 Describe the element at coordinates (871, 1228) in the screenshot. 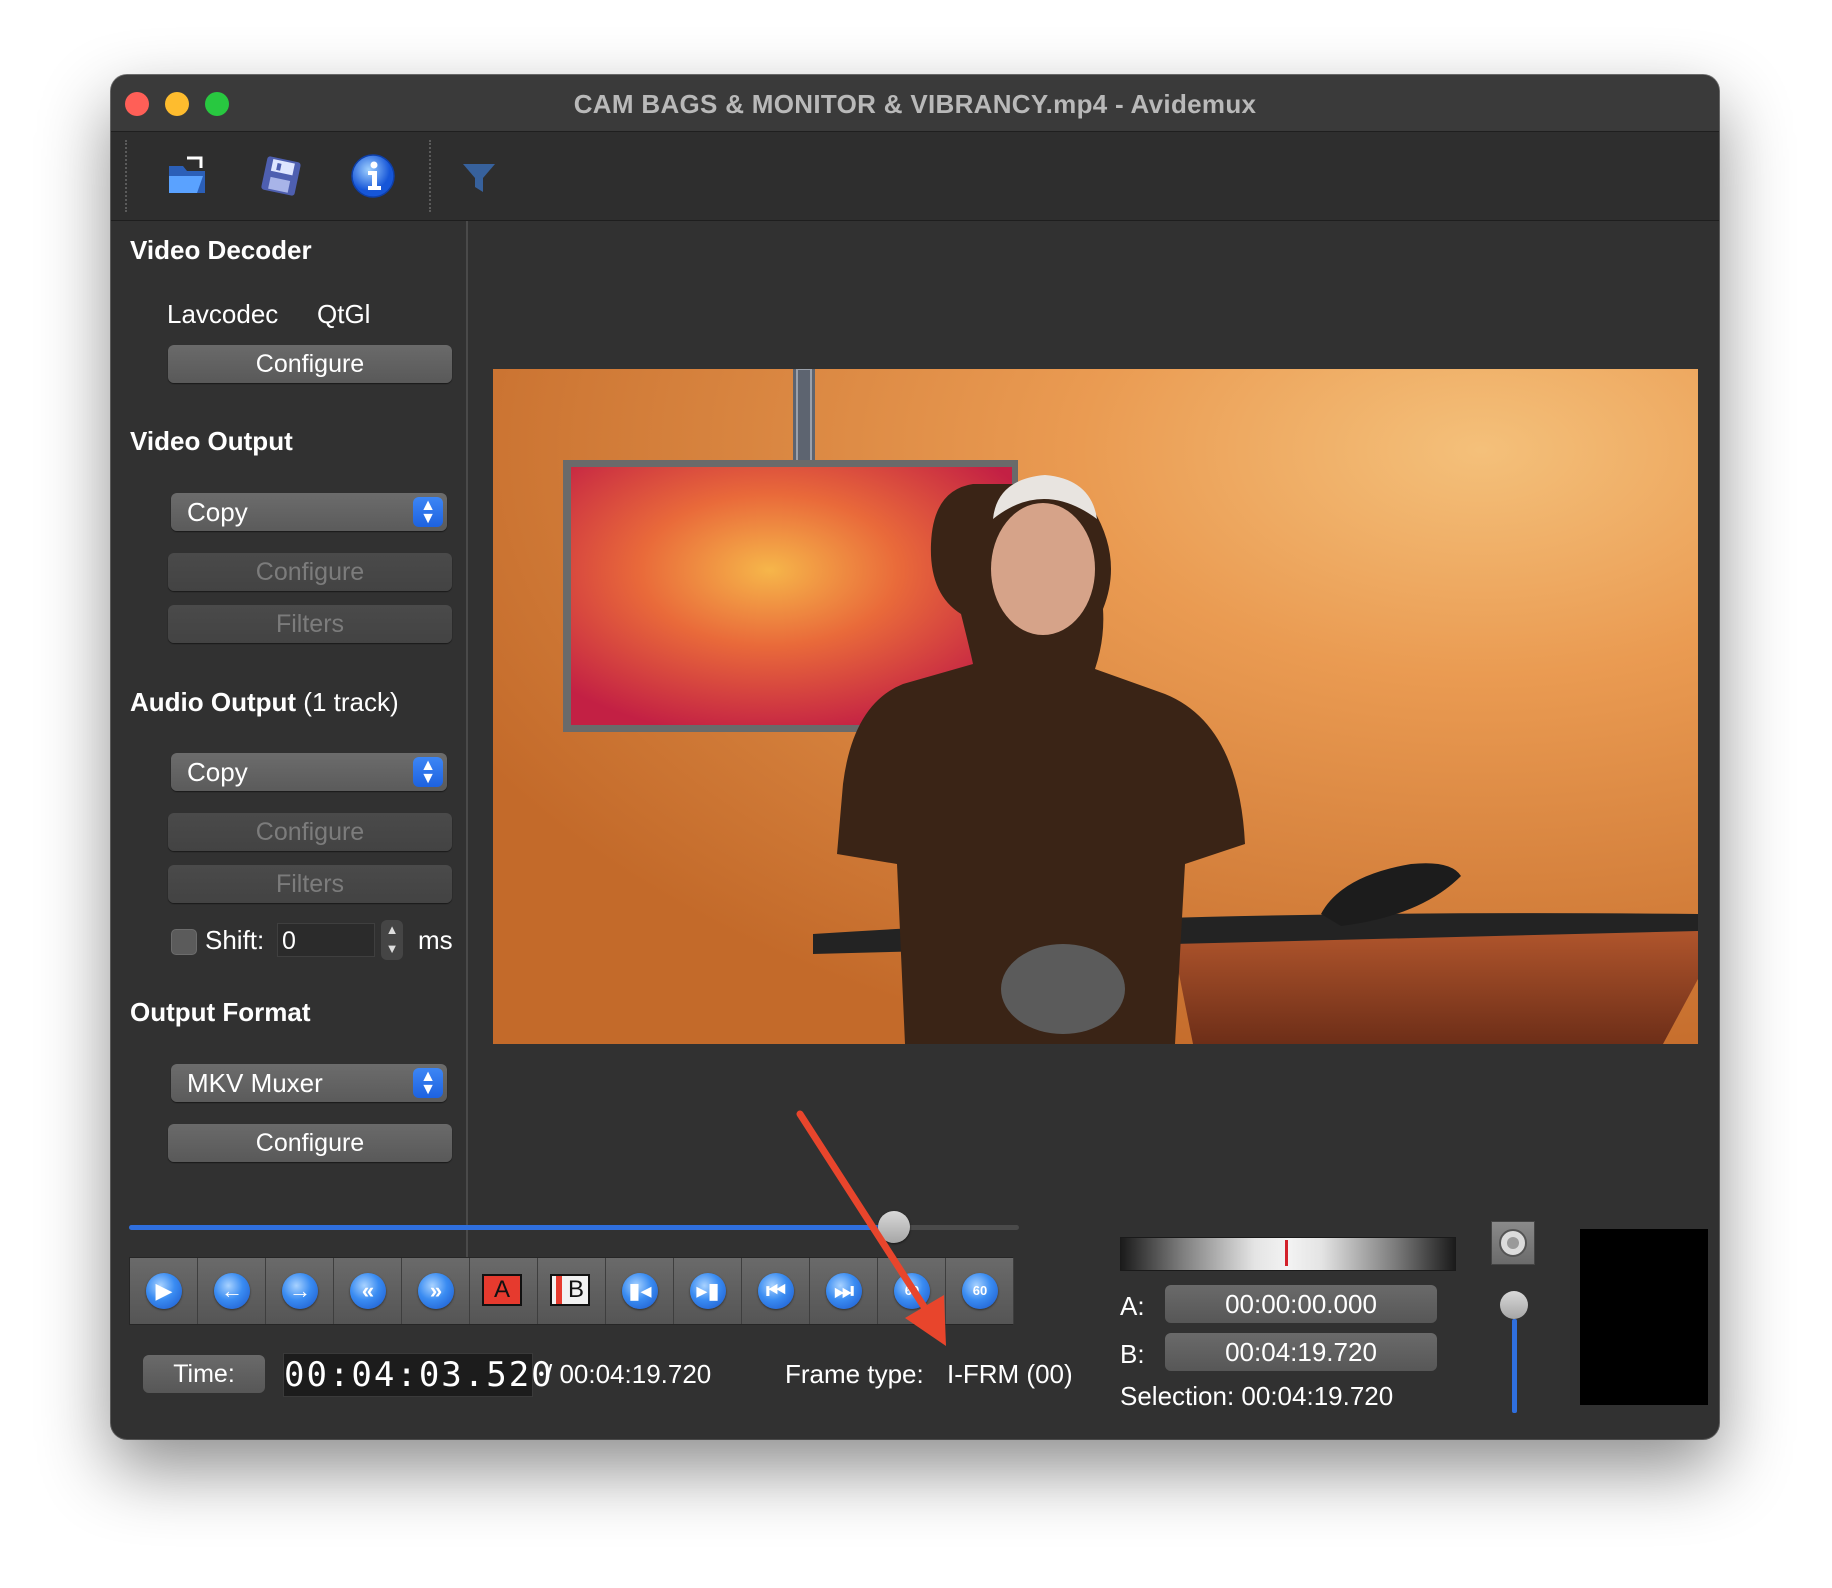

I see `annotation-arrow` at that location.